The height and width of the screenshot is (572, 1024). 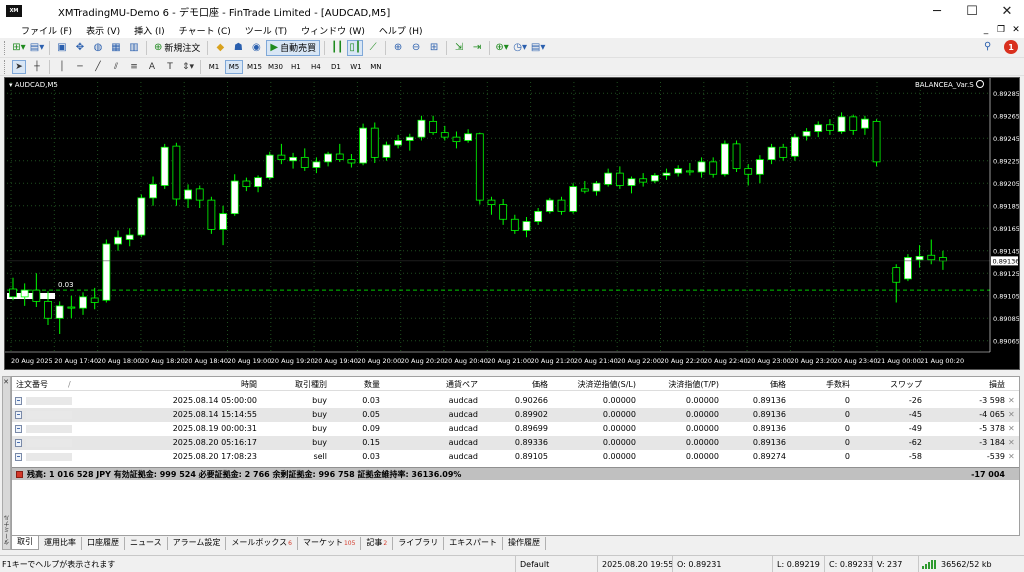 What do you see at coordinates (754, 385) in the screenshot?
I see `col-current-price-header: 価格` at bounding box center [754, 385].